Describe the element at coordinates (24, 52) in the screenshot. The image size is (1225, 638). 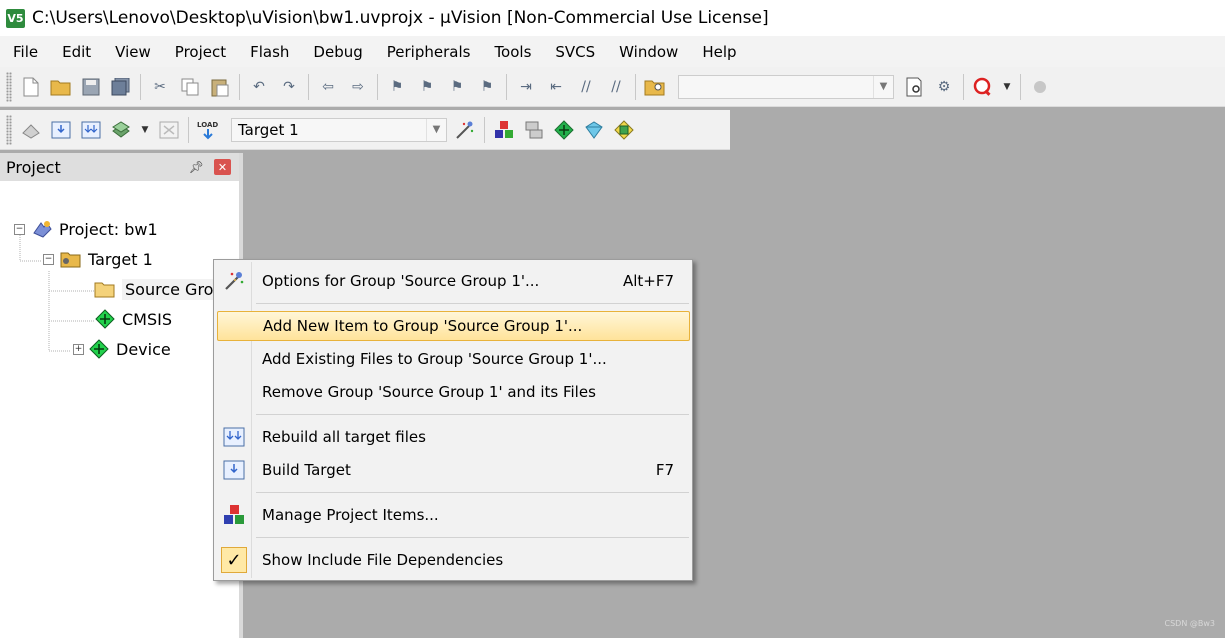
I see `menu-file: File` at that location.